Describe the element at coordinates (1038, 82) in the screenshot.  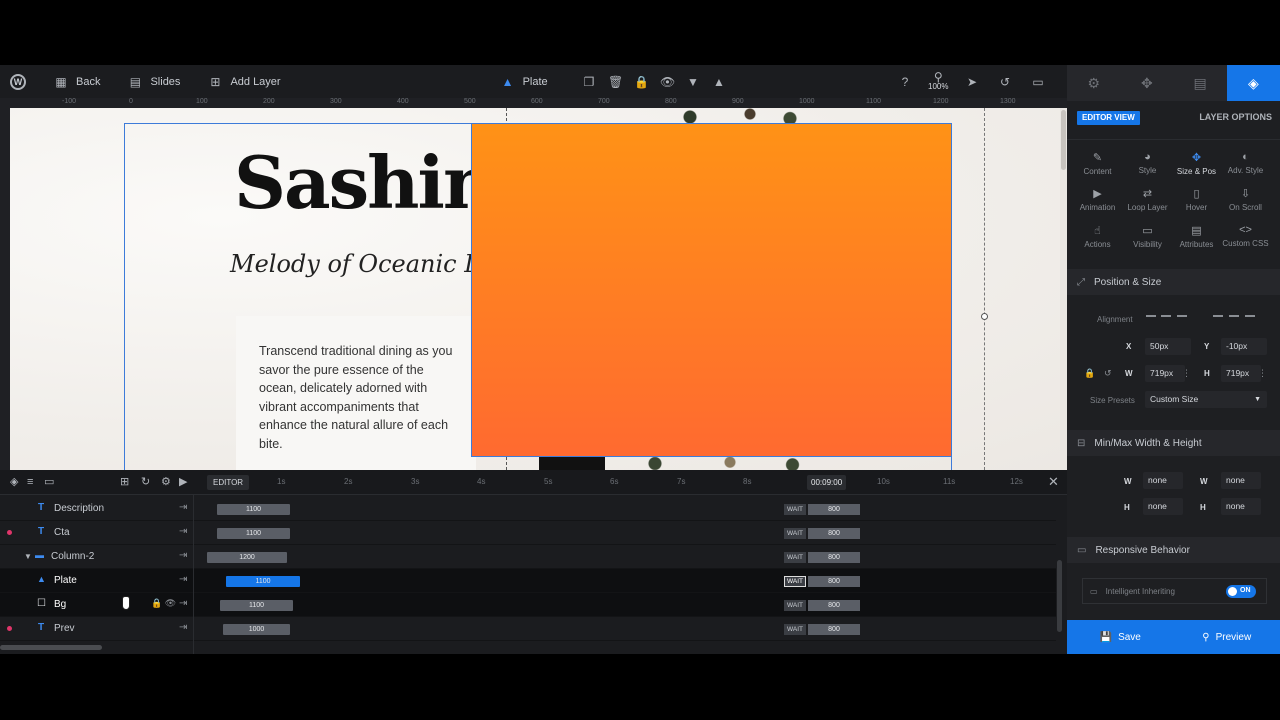
I see `desktop-icon: ▭` at that location.